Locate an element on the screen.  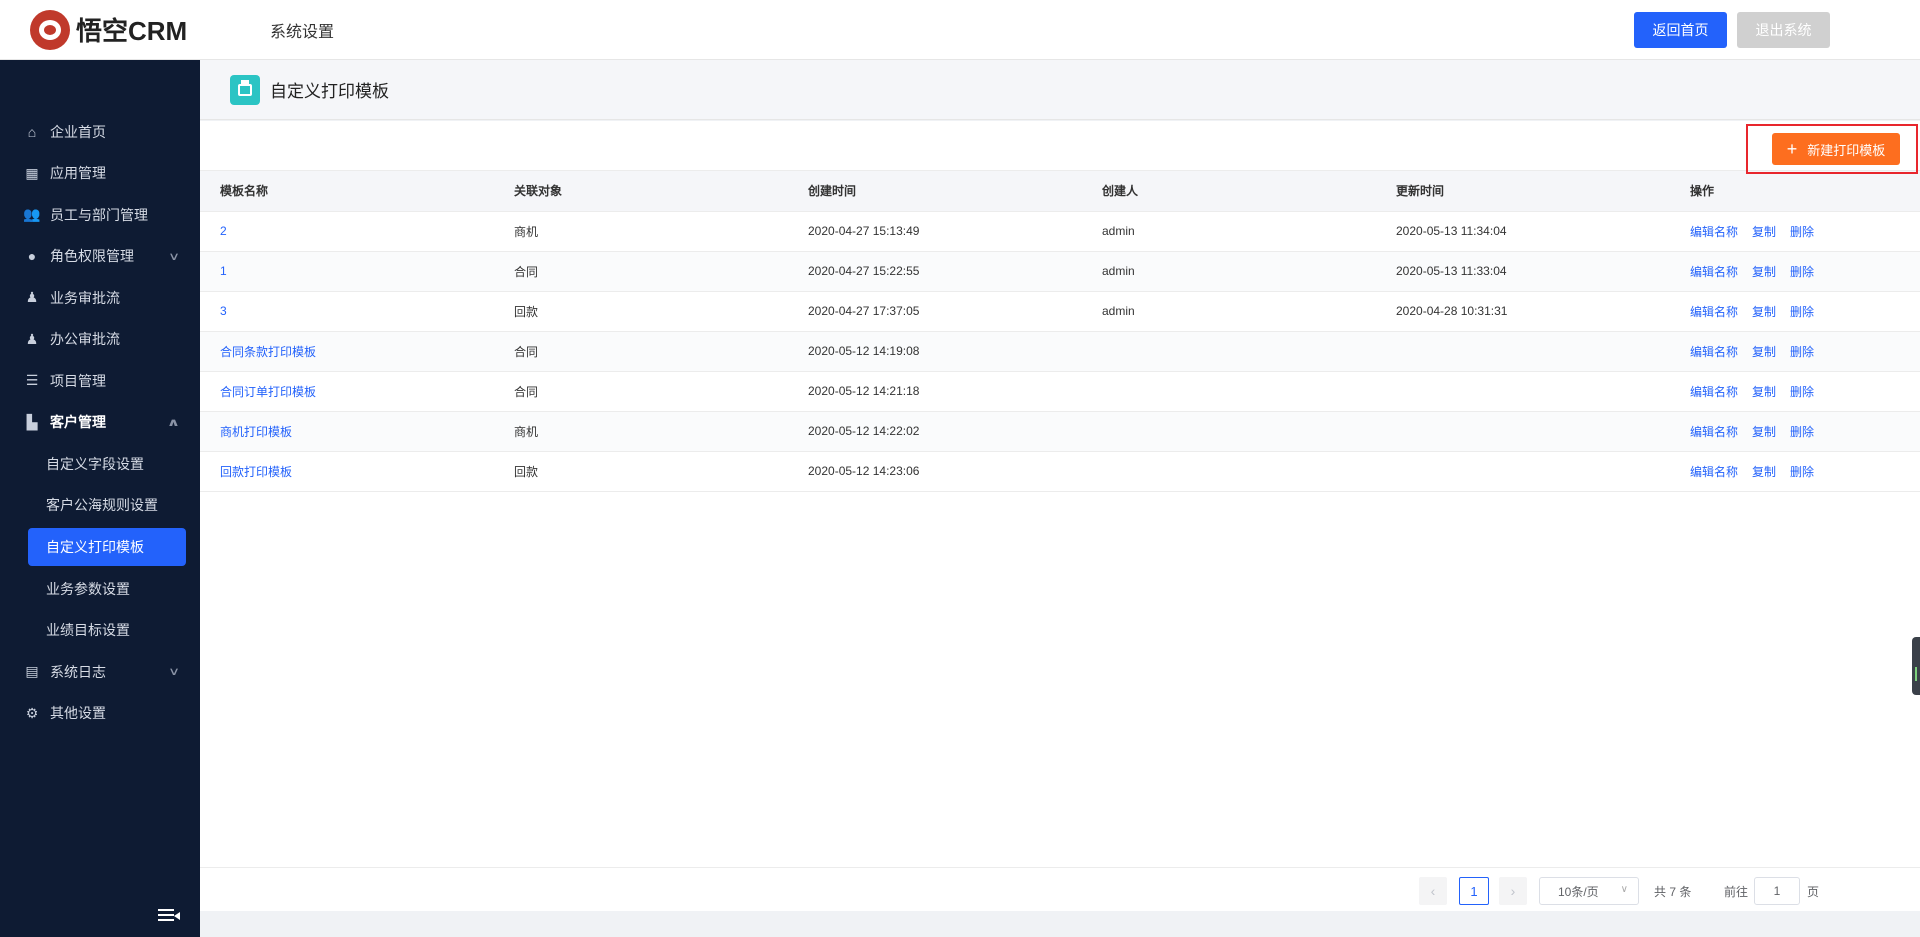
sidebar-item-roles: ● 角色权限管理 ∨ is located at coordinates (100, 257).